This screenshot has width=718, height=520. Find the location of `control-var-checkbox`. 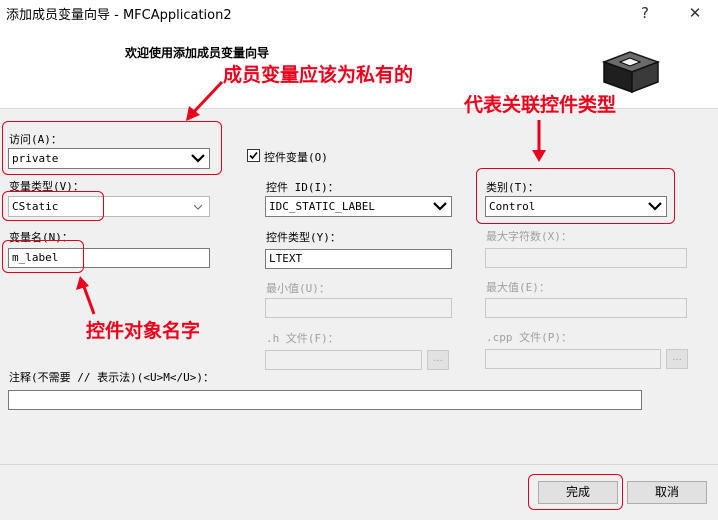

control-var-checkbox is located at coordinates (253, 155).